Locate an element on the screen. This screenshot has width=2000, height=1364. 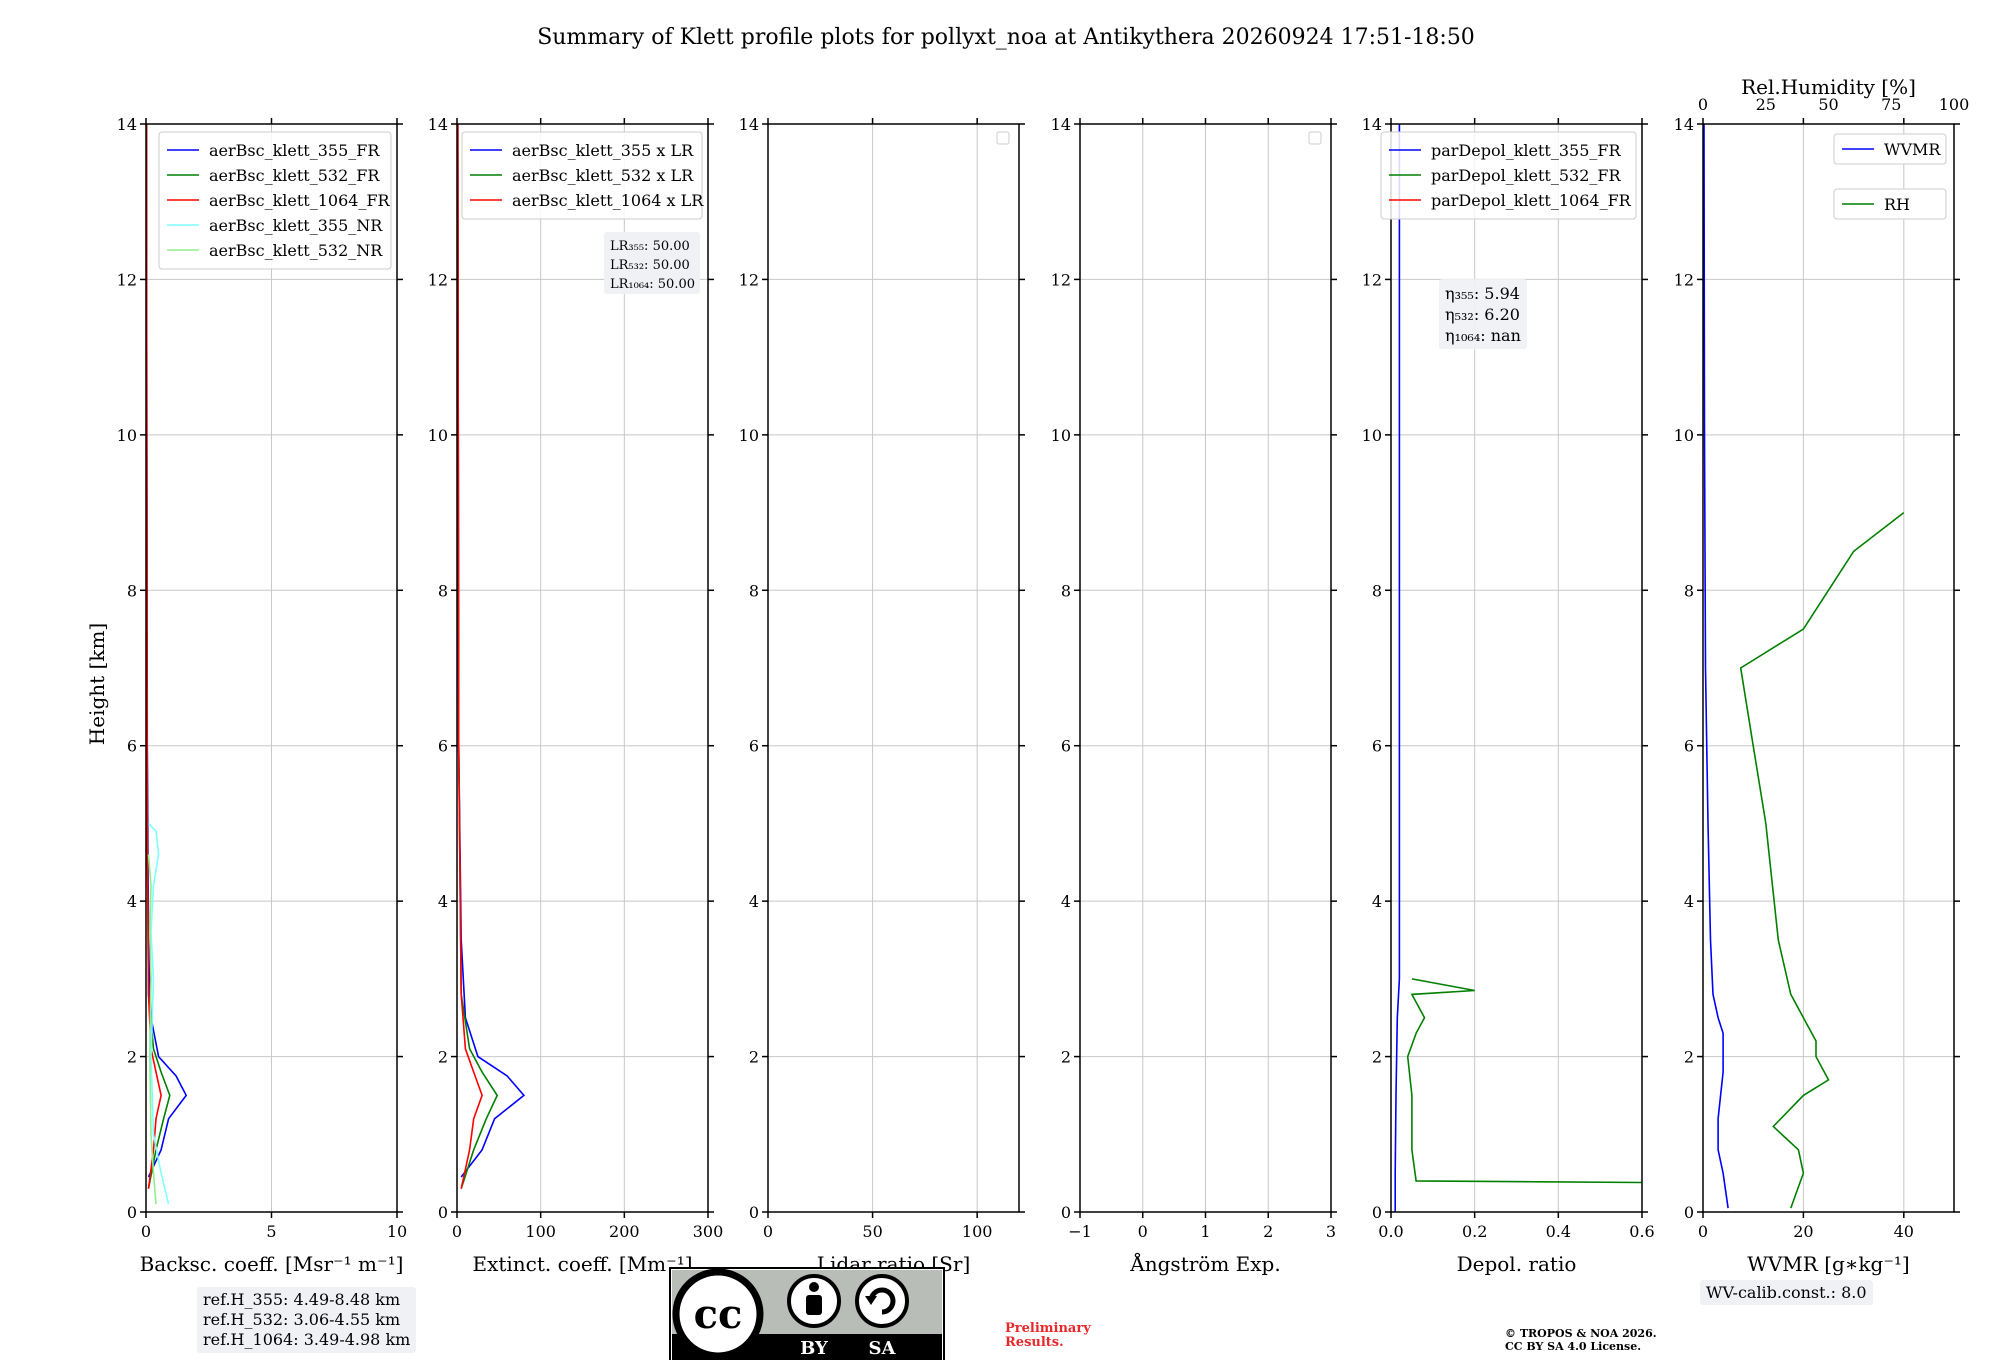
legend-label: parDepol_klett_1064_FR is located at coordinates (1531, 200).